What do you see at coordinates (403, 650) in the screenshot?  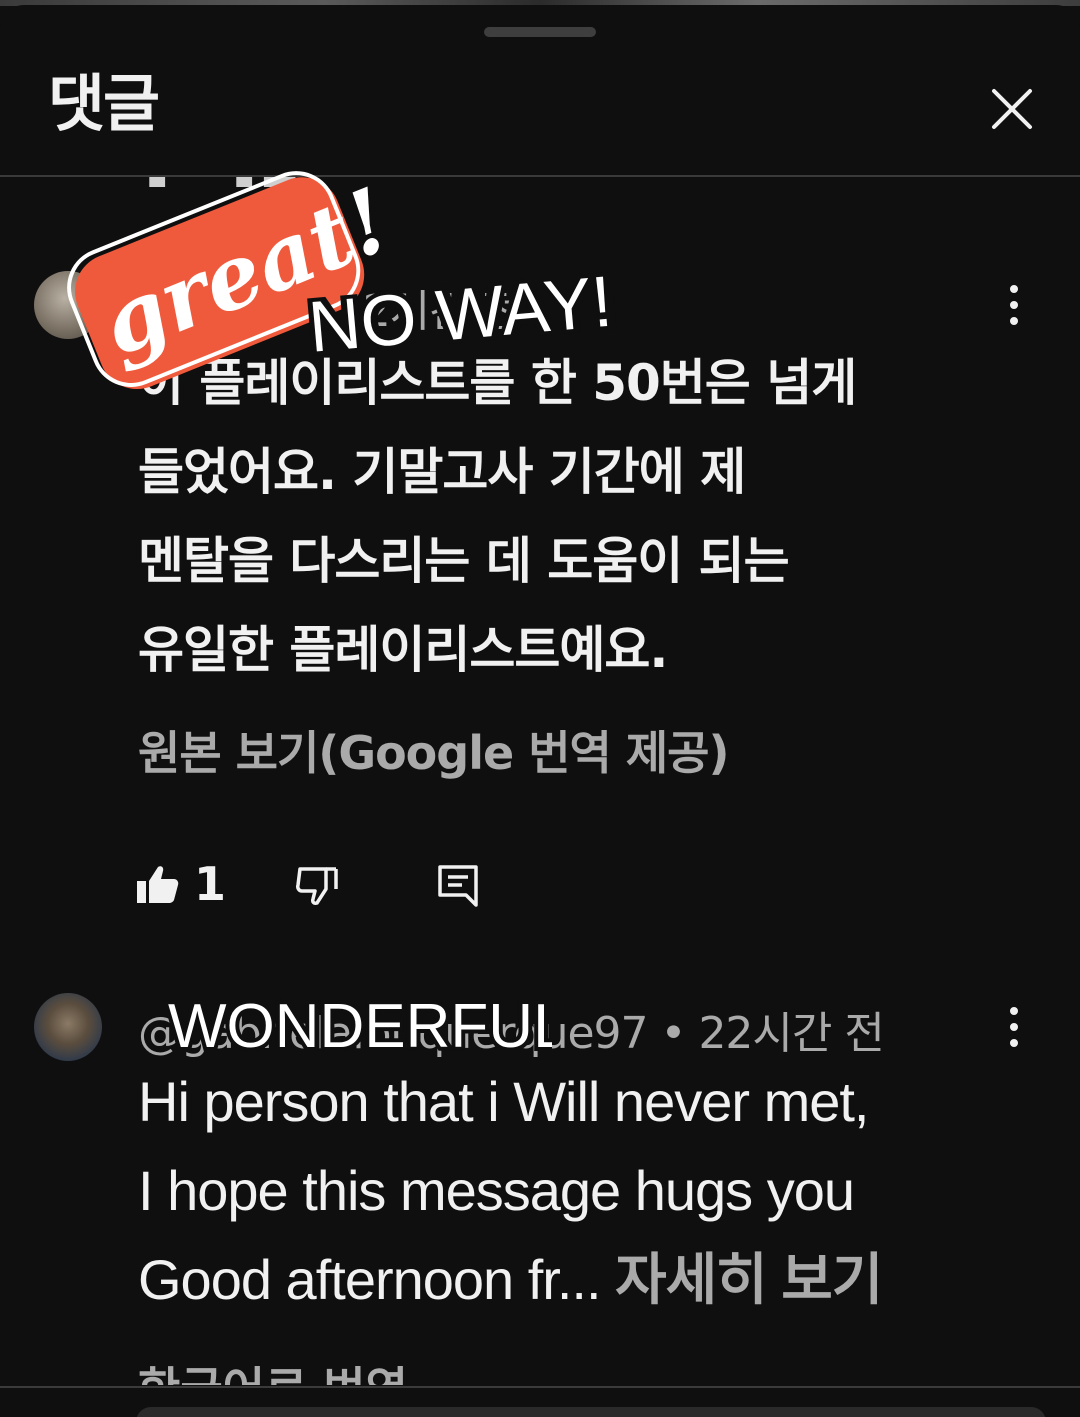 I see `comment-line: 유일한 플레이리스트예요.` at bounding box center [403, 650].